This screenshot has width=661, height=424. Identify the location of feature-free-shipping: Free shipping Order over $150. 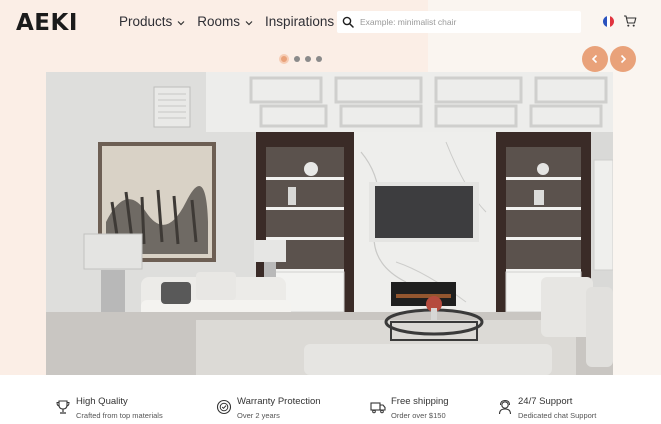
(409, 408).